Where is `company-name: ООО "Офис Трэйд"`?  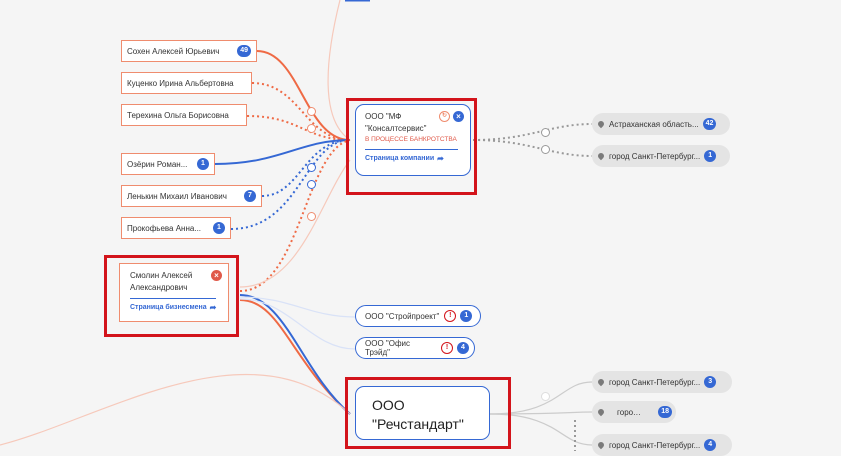
company-name: ООО "Офис Трэйд" is located at coordinates (388, 348).